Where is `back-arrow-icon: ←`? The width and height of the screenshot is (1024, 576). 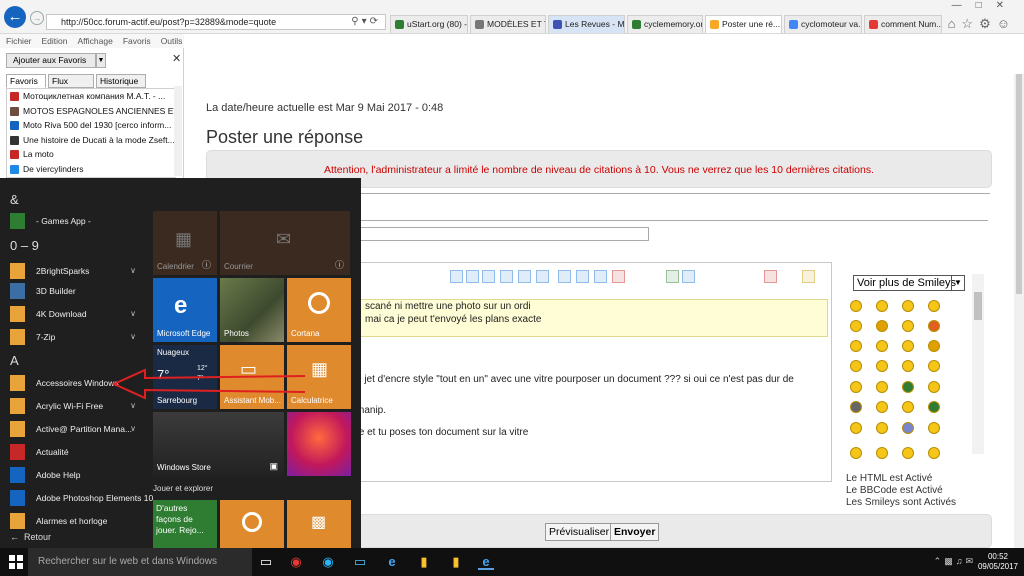 back-arrow-icon: ← is located at coordinates (15, 17).